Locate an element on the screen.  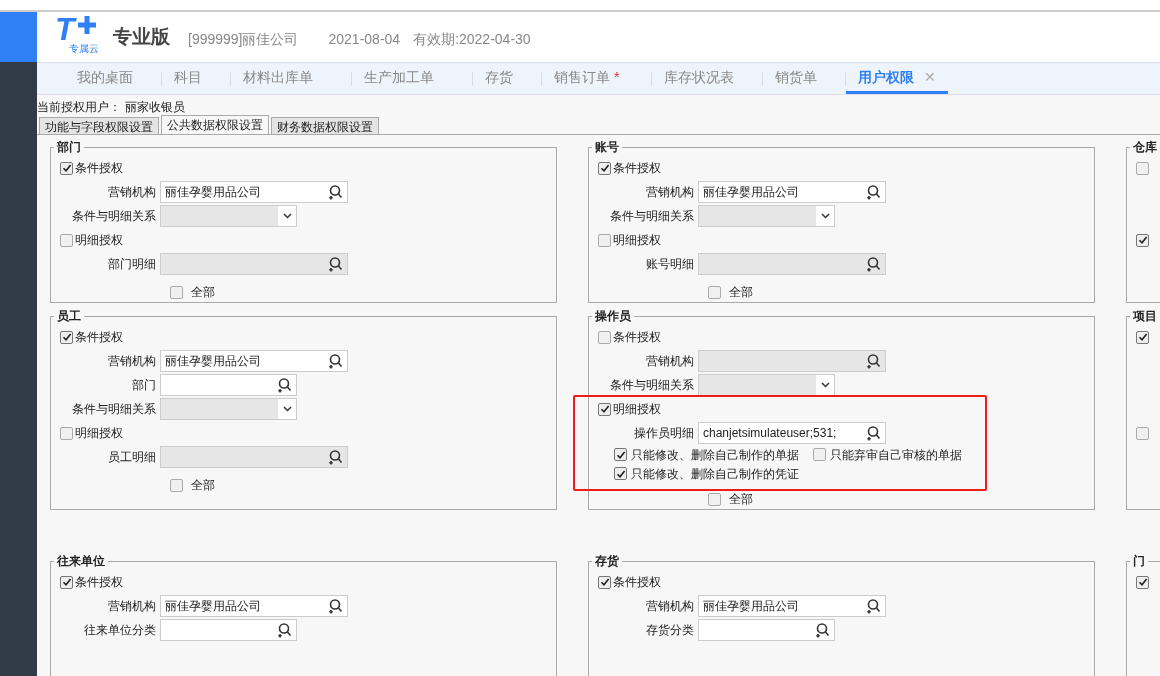
panel-title: 员工 is located at coordinates (69, 316).